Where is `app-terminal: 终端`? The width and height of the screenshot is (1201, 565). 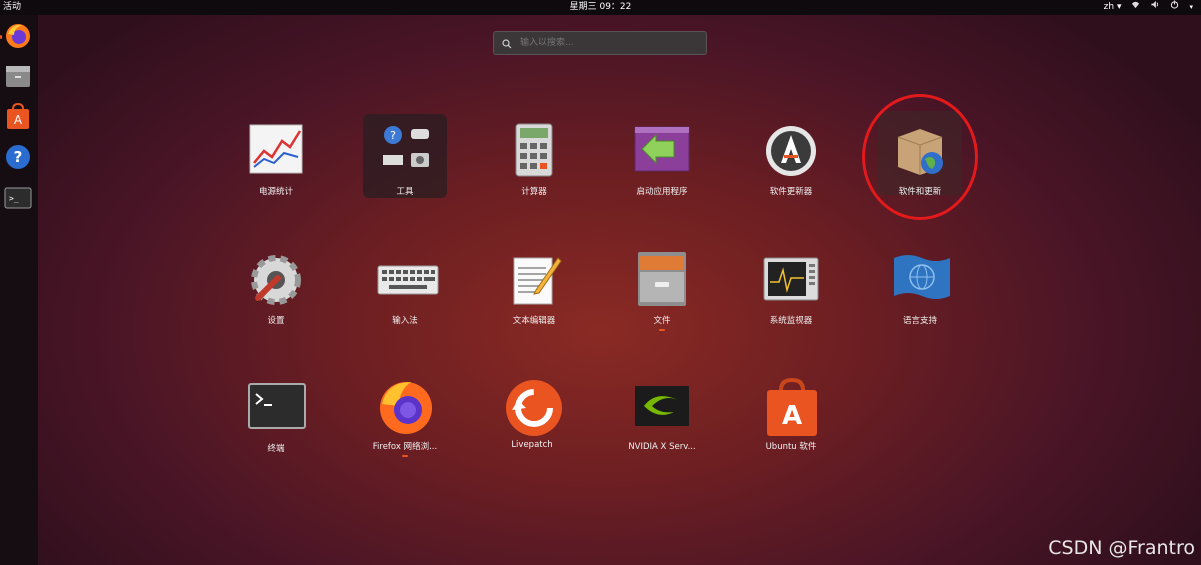
app-terminal: 终端 is located at coordinates (276, 425).